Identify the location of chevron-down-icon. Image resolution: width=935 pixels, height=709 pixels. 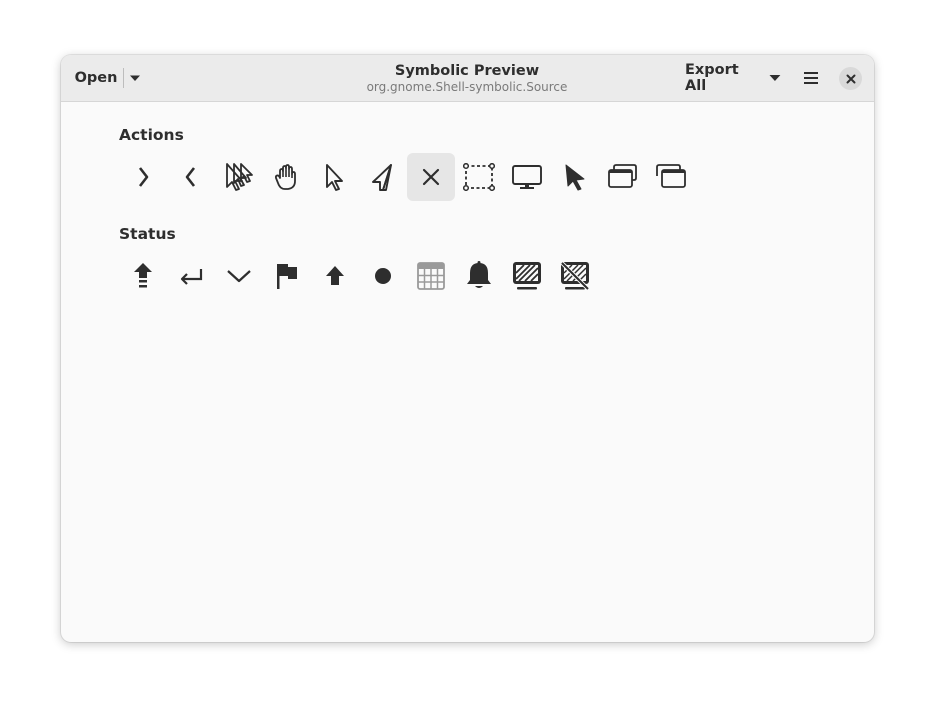
(239, 276).